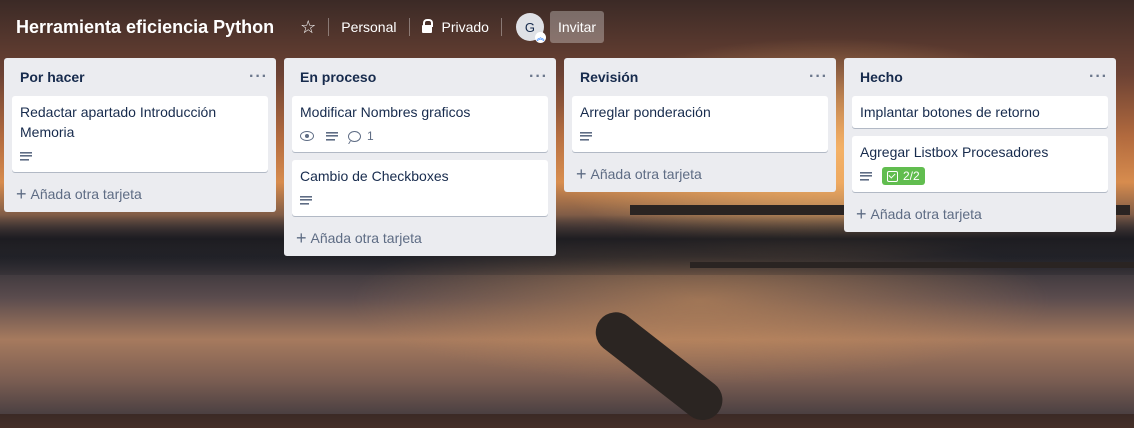 The height and width of the screenshot is (428, 1134). What do you see at coordinates (420, 188) in the screenshot?
I see `card: Cambio de Checkboxes` at bounding box center [420, 188].